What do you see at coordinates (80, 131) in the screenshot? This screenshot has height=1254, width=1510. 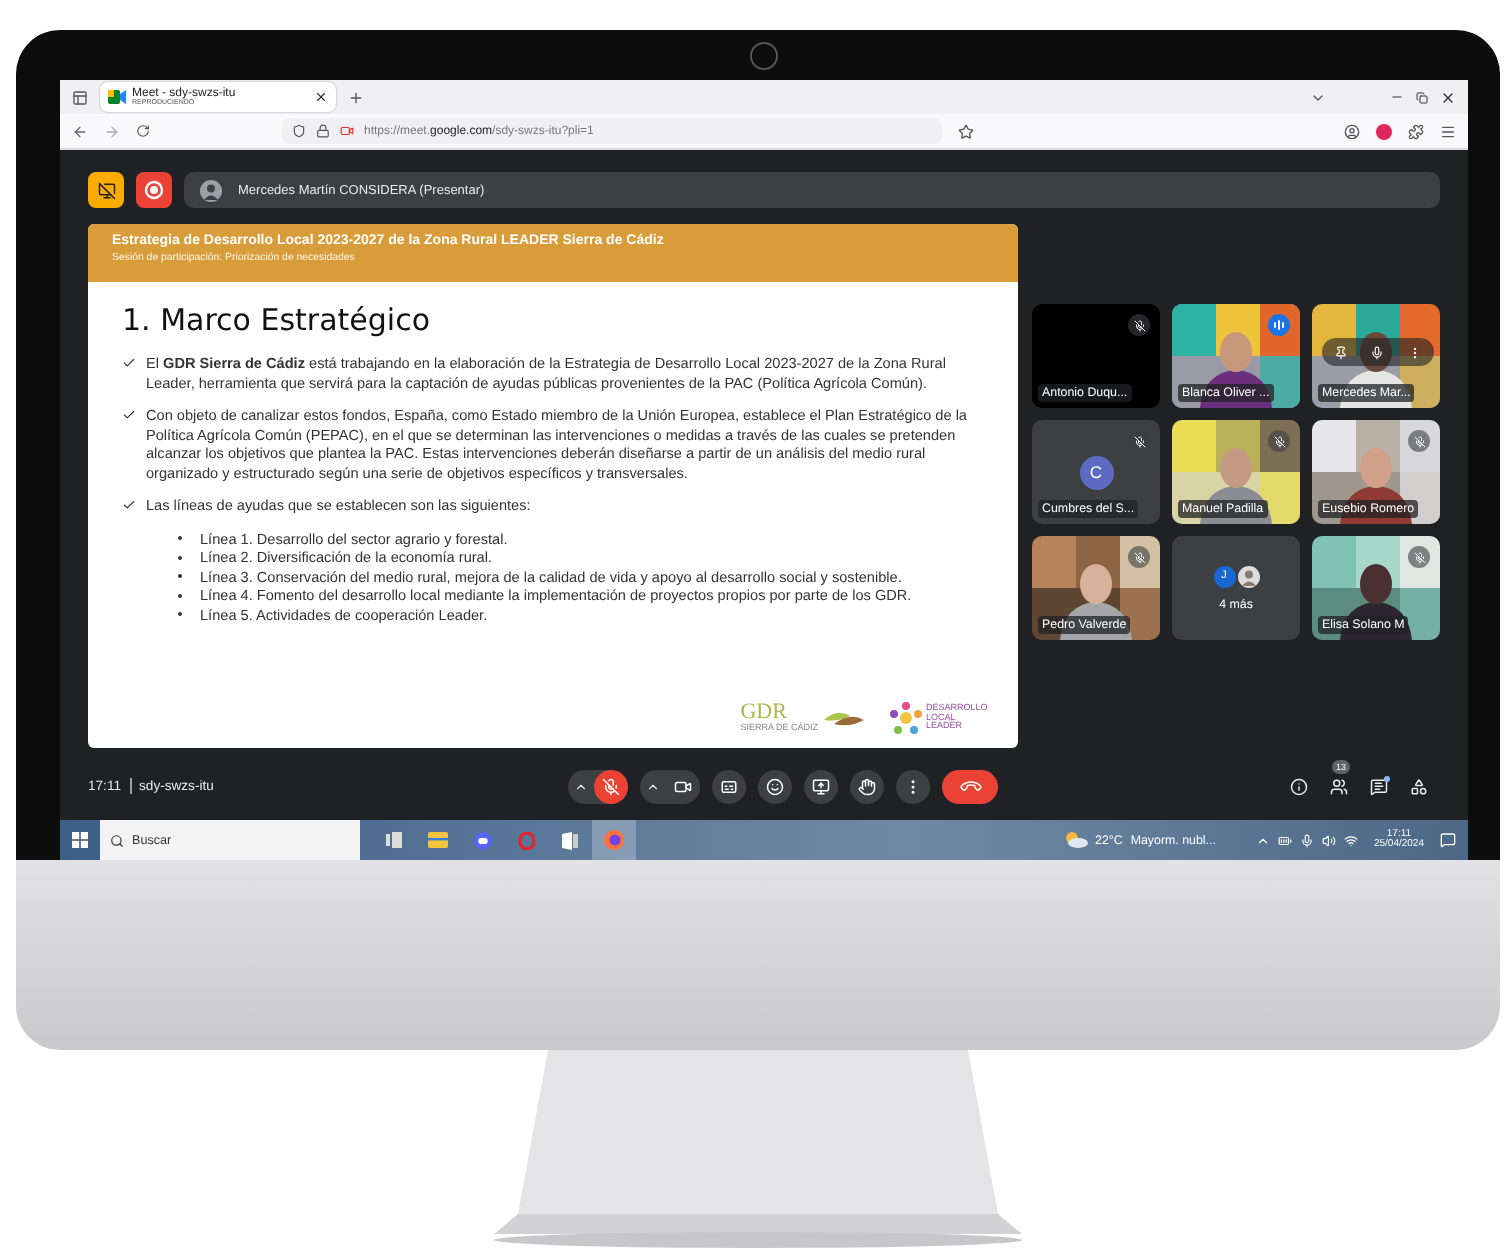 I see `back-icon` at bounding box center [80, 131].